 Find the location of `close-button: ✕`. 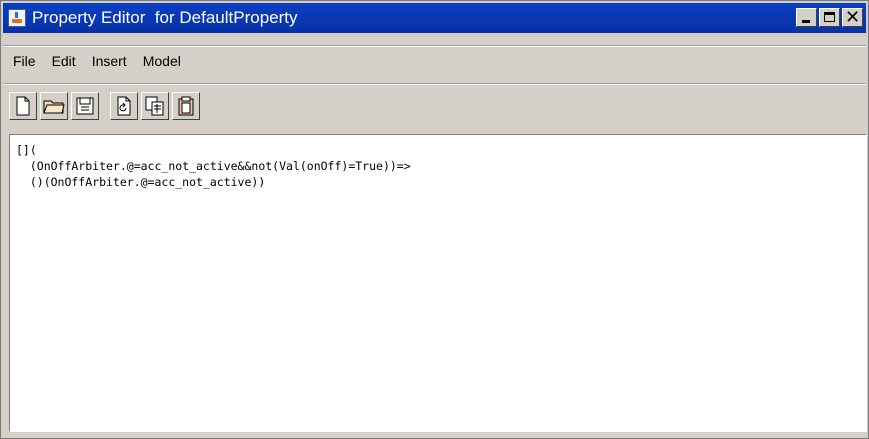

close-button: ✕ is located at coordinates (852, 17).